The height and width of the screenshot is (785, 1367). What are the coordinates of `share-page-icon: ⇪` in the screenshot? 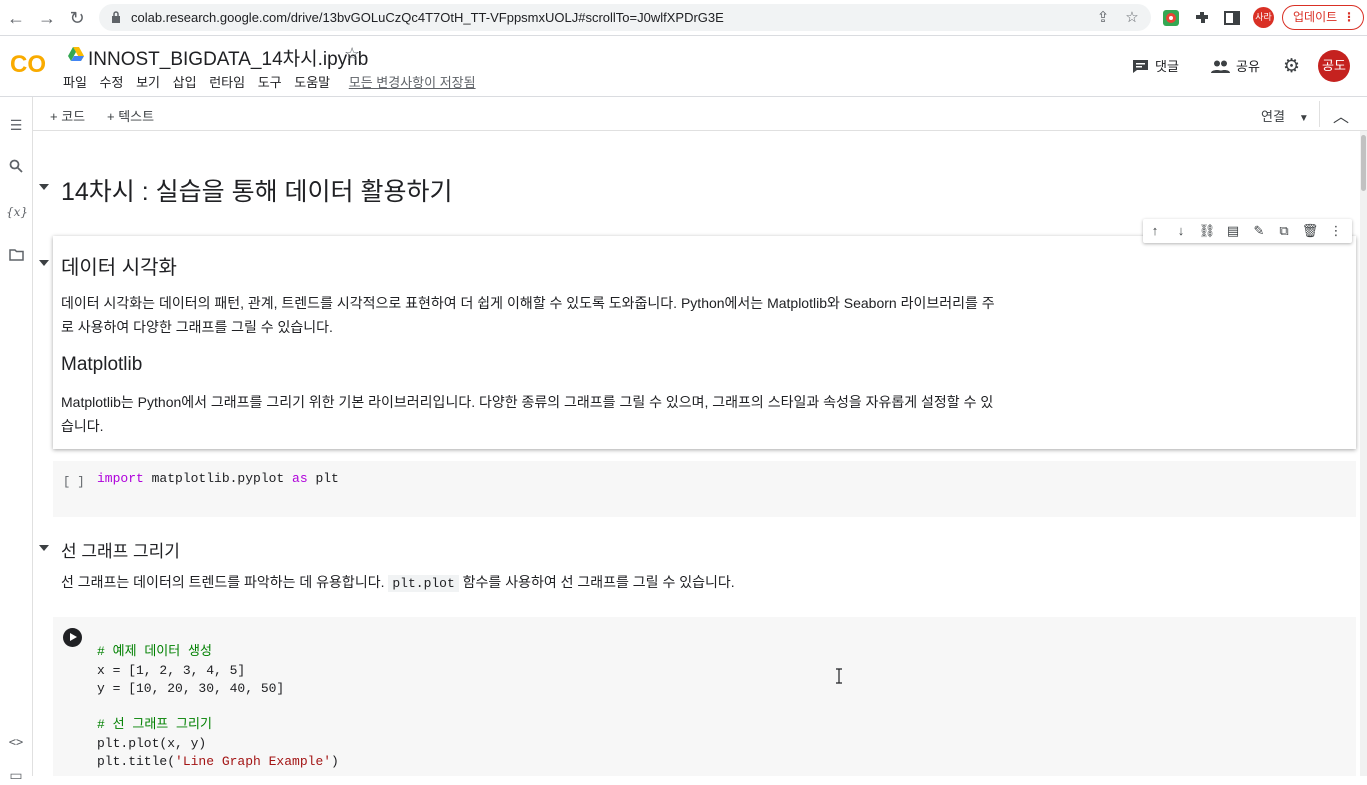 It's located at (1103, 18).